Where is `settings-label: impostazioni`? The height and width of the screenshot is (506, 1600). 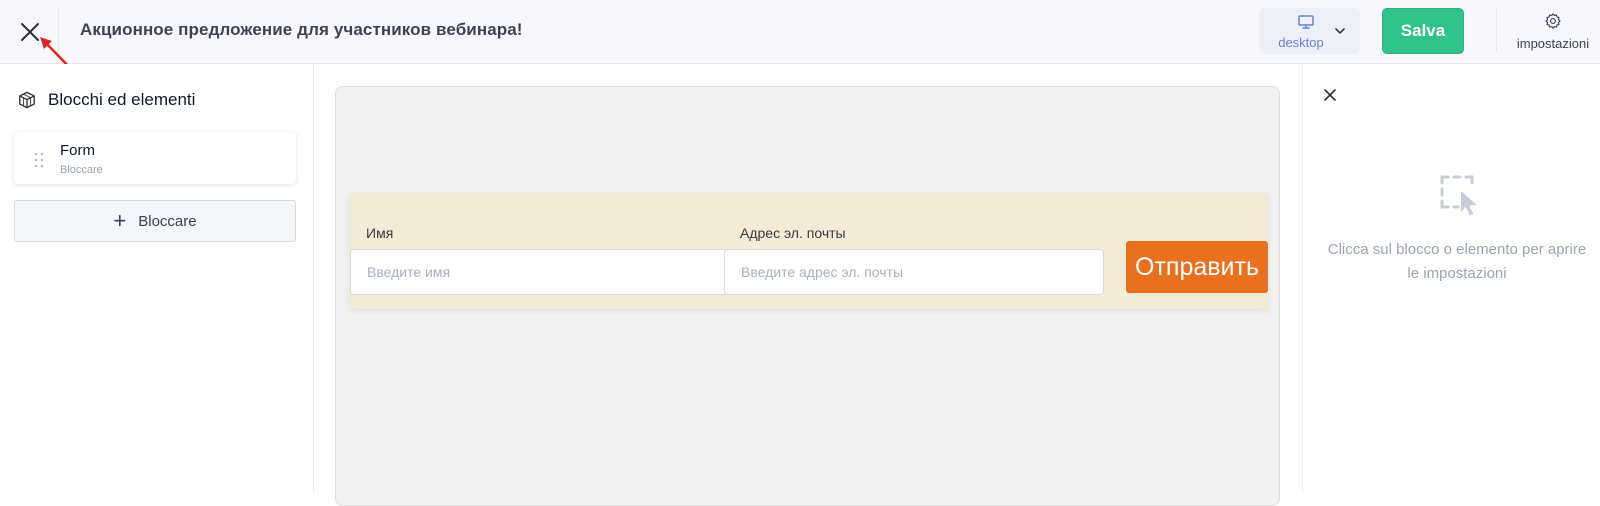
settings-label: impostazioni is located at coordinates (1553, 43).